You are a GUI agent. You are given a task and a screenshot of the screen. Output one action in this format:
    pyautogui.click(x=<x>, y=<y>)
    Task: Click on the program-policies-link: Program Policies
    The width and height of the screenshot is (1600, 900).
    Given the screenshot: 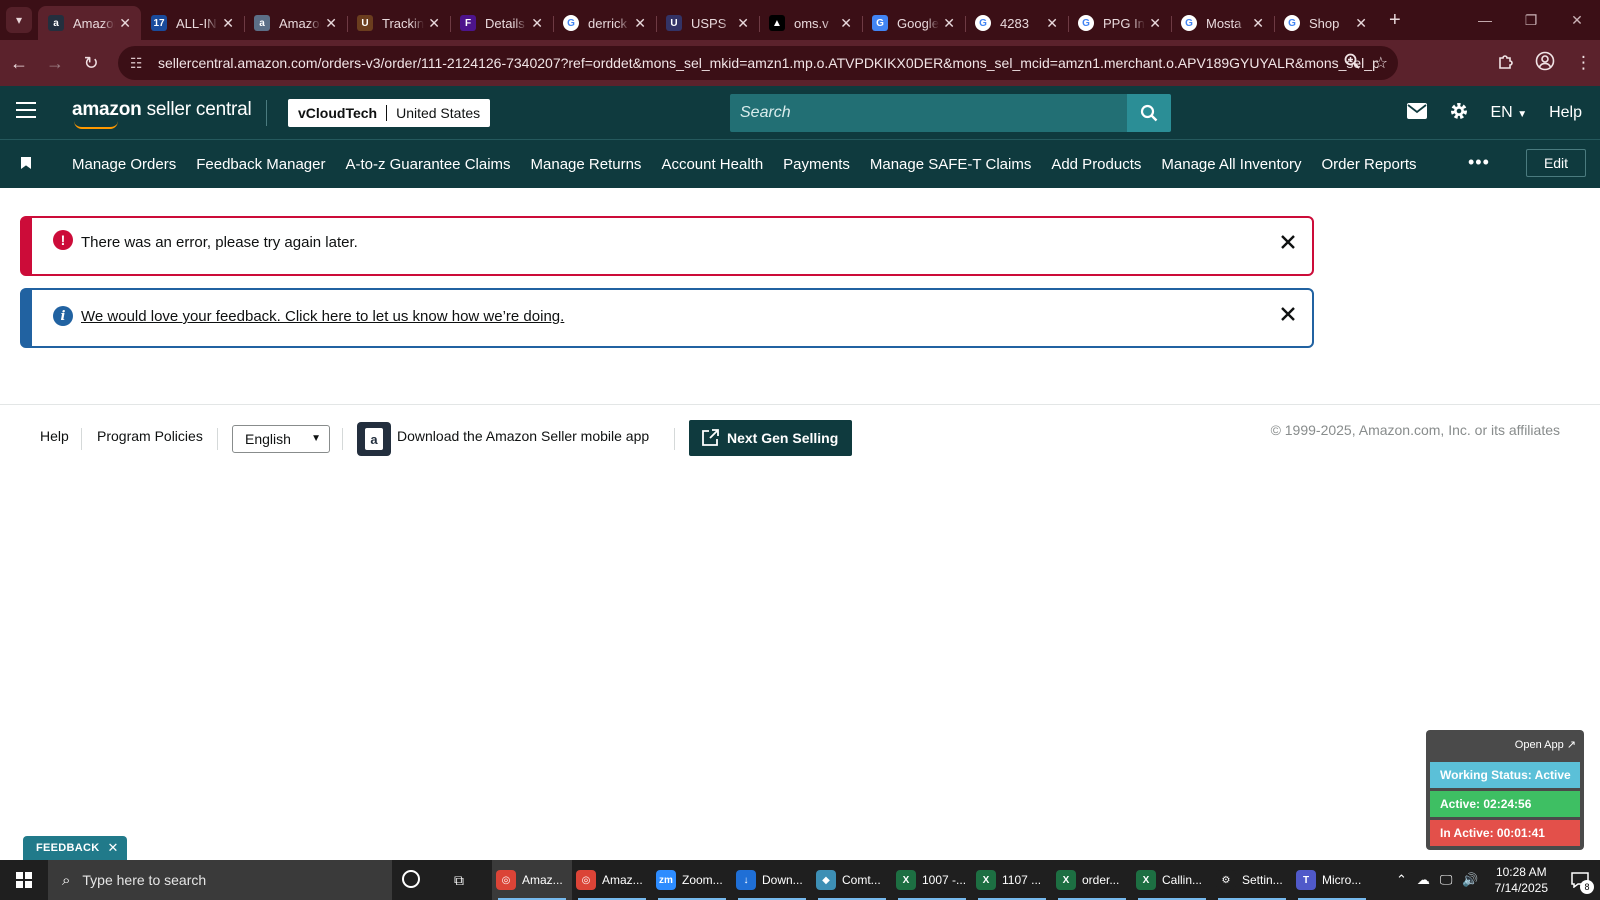 What is the action you would take?
    pyautogui.click(x=150, y=436)
    